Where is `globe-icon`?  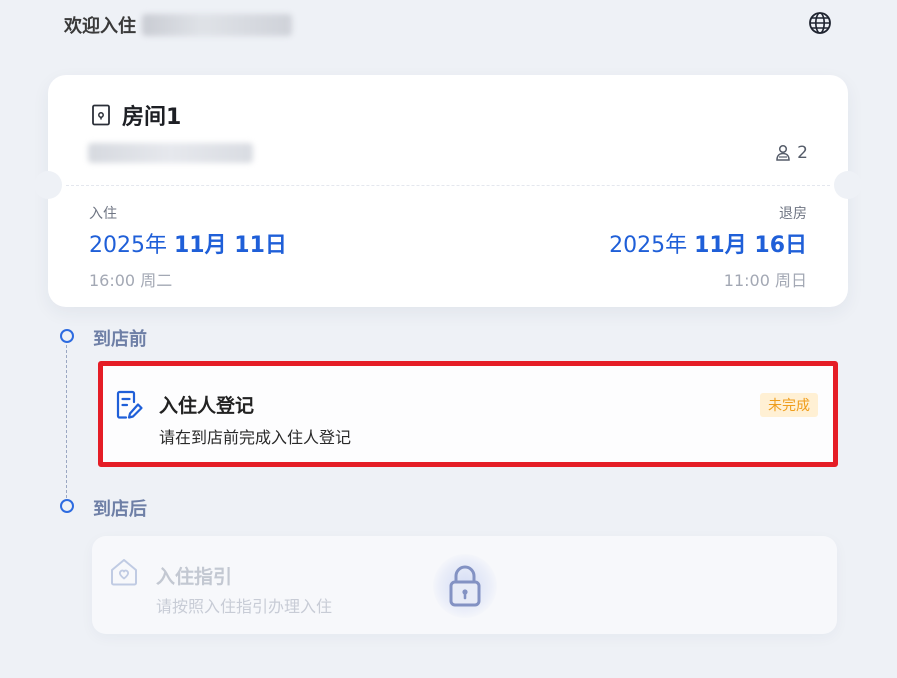 globe-icon is located at coordinates (820, 23).